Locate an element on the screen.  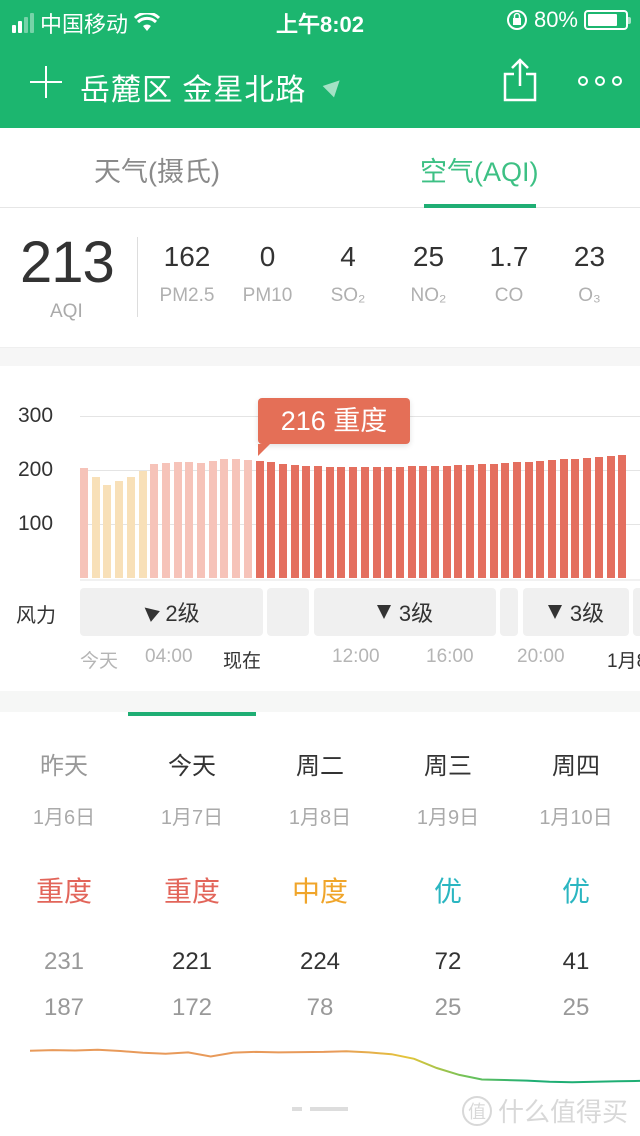
pollutant-item: 162 PM2.5 is located at coordinates (187, 274).